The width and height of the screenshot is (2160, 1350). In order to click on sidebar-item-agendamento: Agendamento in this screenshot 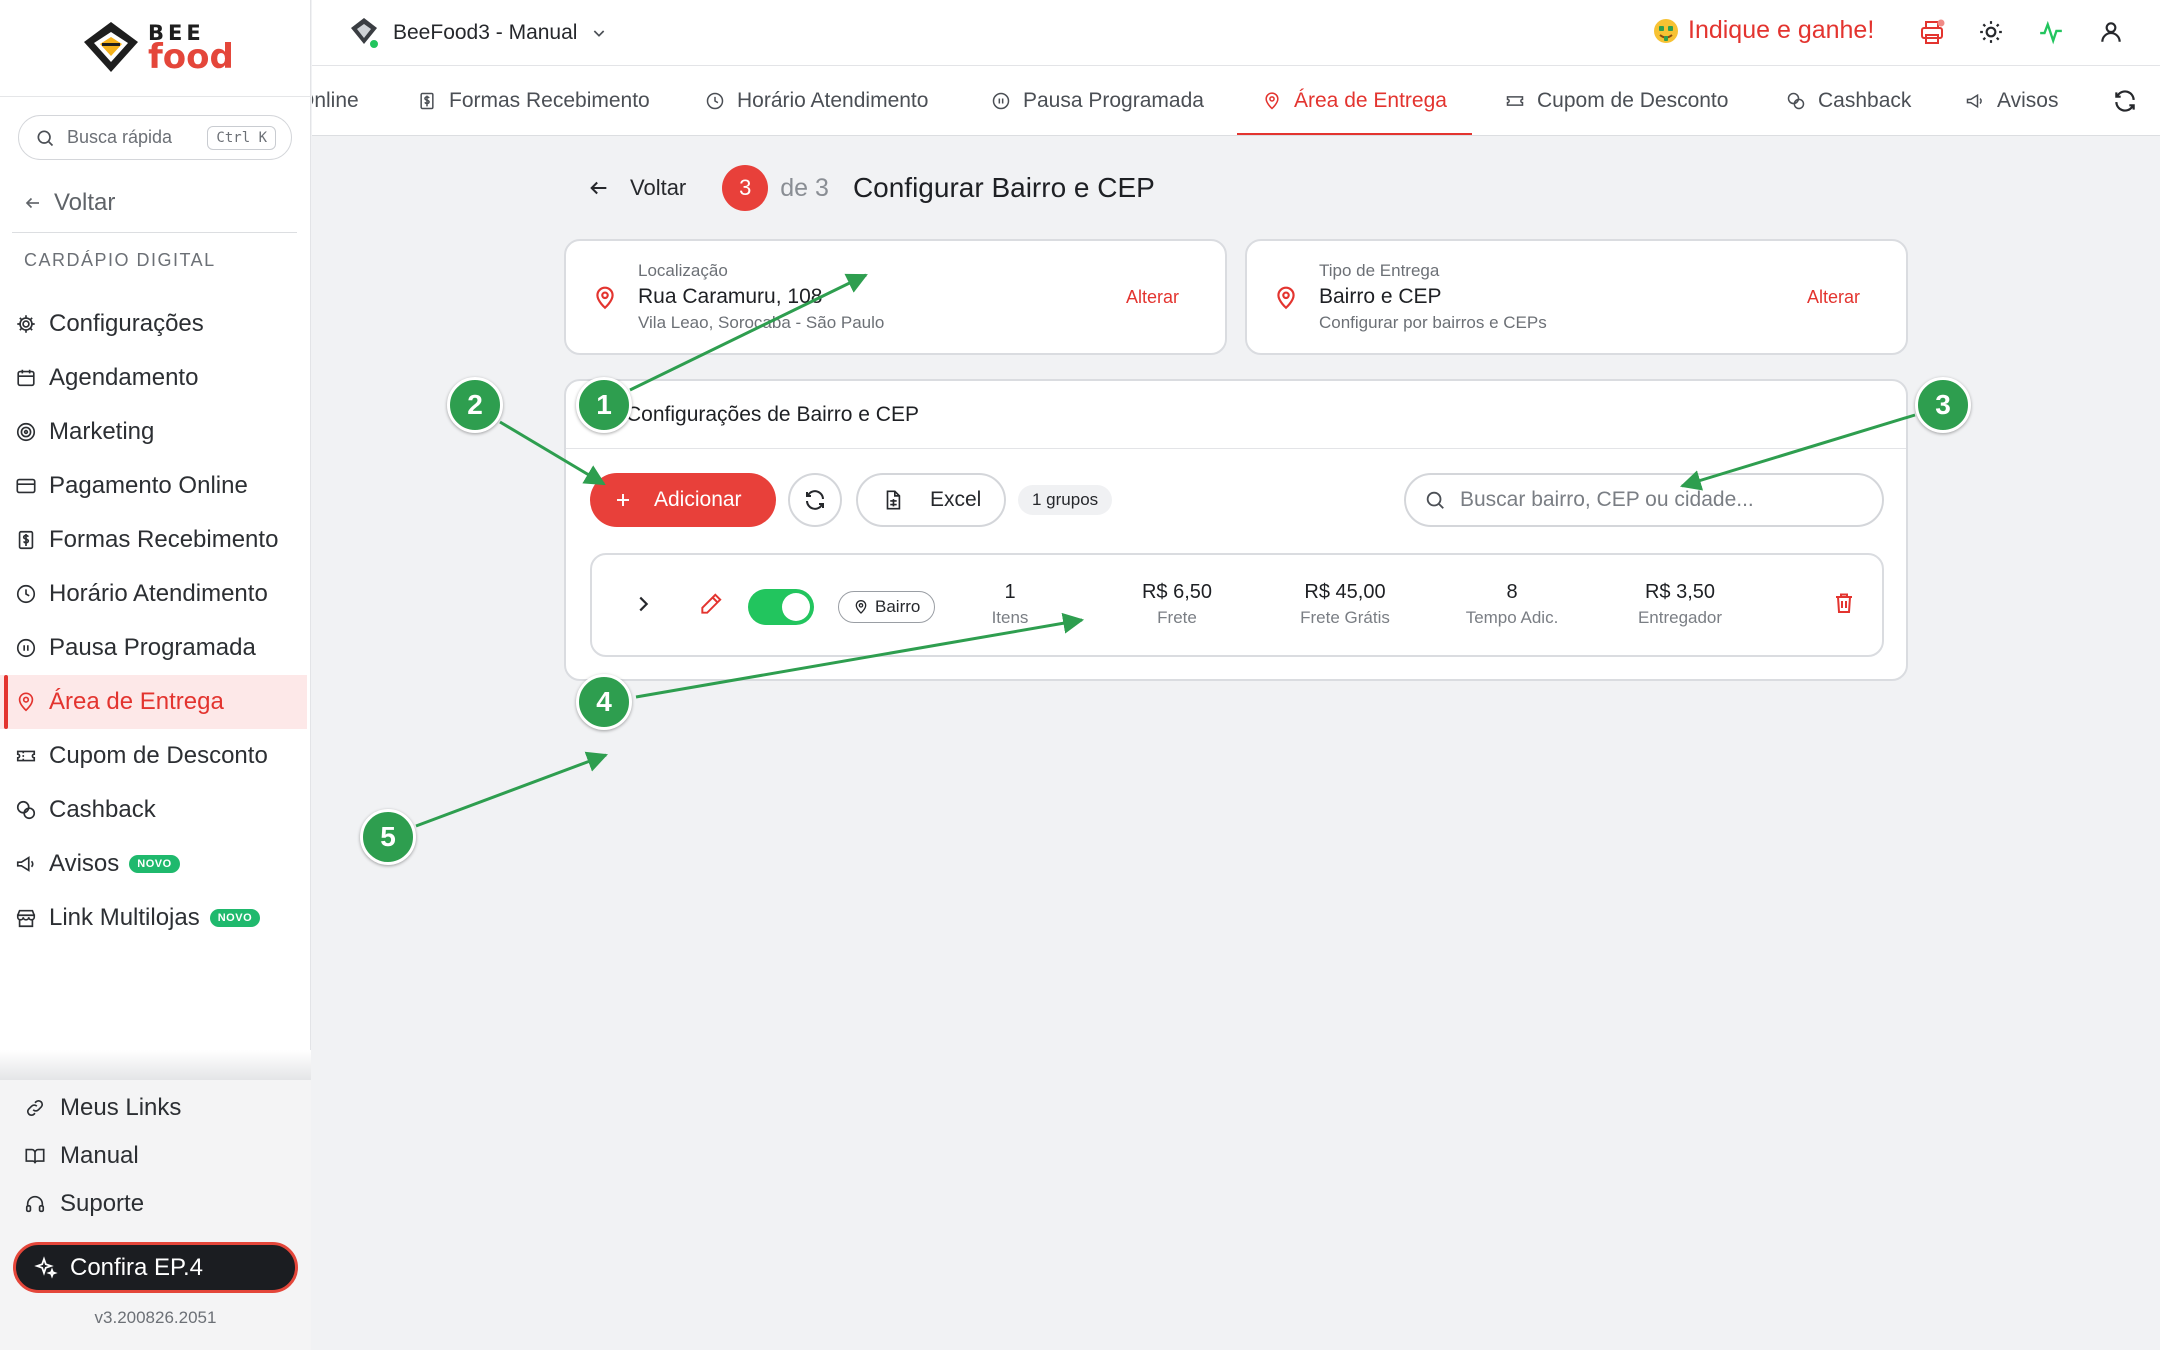, I will do `click(153, 378)`.